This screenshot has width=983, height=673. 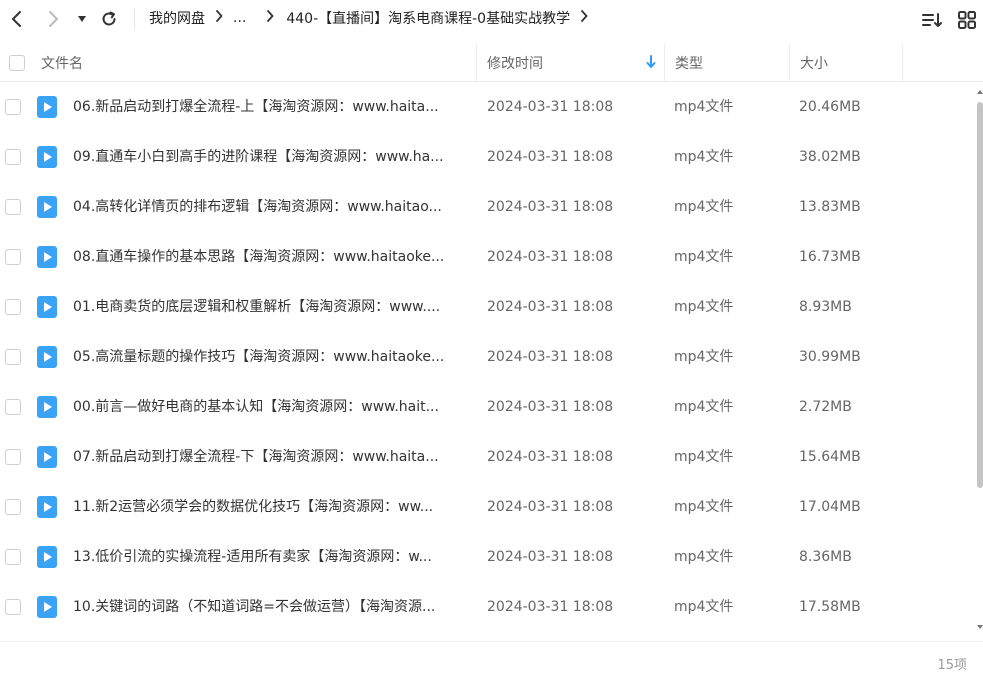 I want to click on file-size: 17.58MB, so click(x=830, y=607).